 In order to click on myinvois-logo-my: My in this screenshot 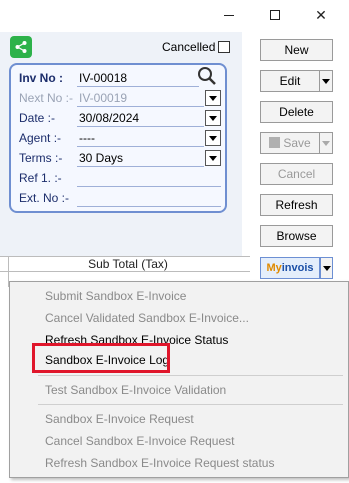, I will do `click(274, 268)`.